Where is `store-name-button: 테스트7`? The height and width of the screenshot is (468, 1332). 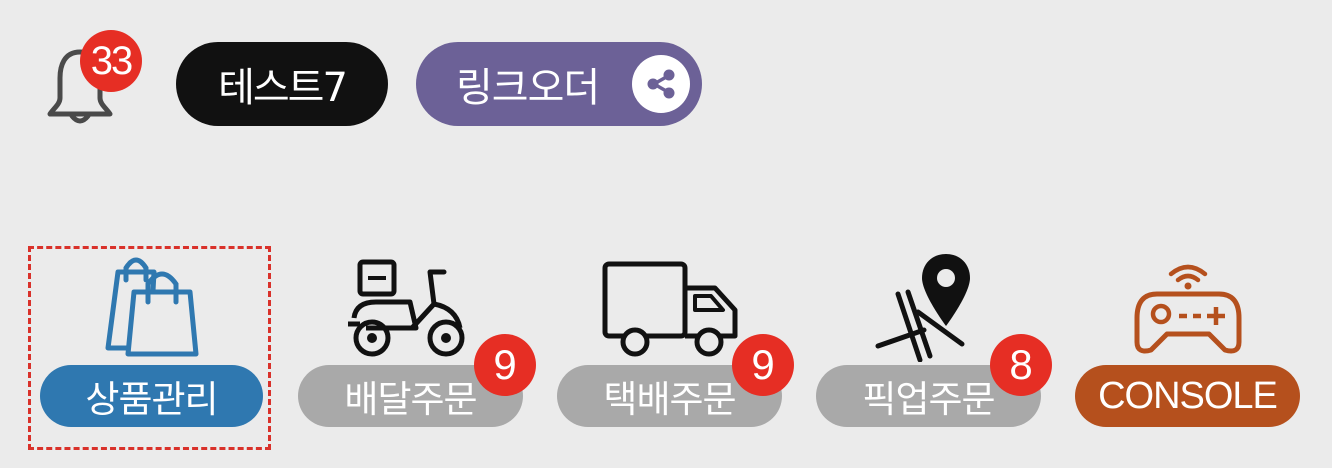
store-name-button: 테스트7 is located at coordinates (282, 84).